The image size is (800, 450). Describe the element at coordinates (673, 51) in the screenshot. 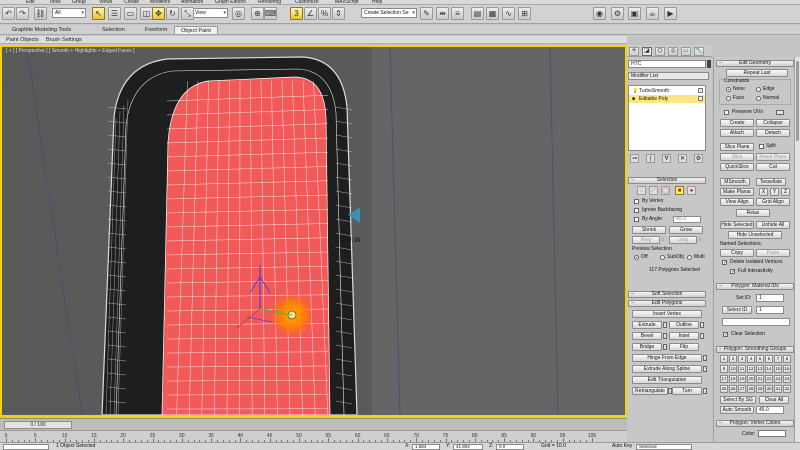

I see `motion-tab-icon: ◎` at that location.